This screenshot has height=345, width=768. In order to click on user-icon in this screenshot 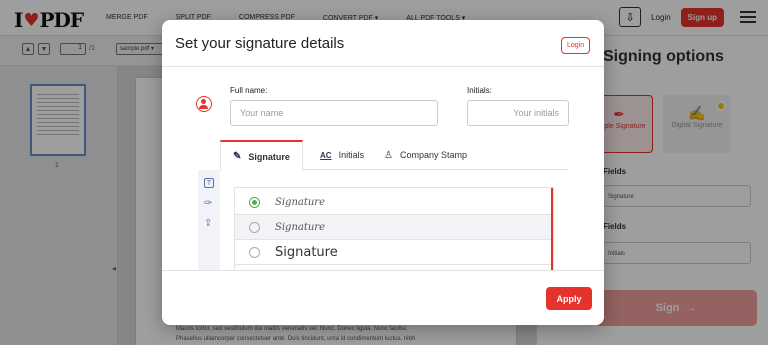, I will do `click(204, 104)`.